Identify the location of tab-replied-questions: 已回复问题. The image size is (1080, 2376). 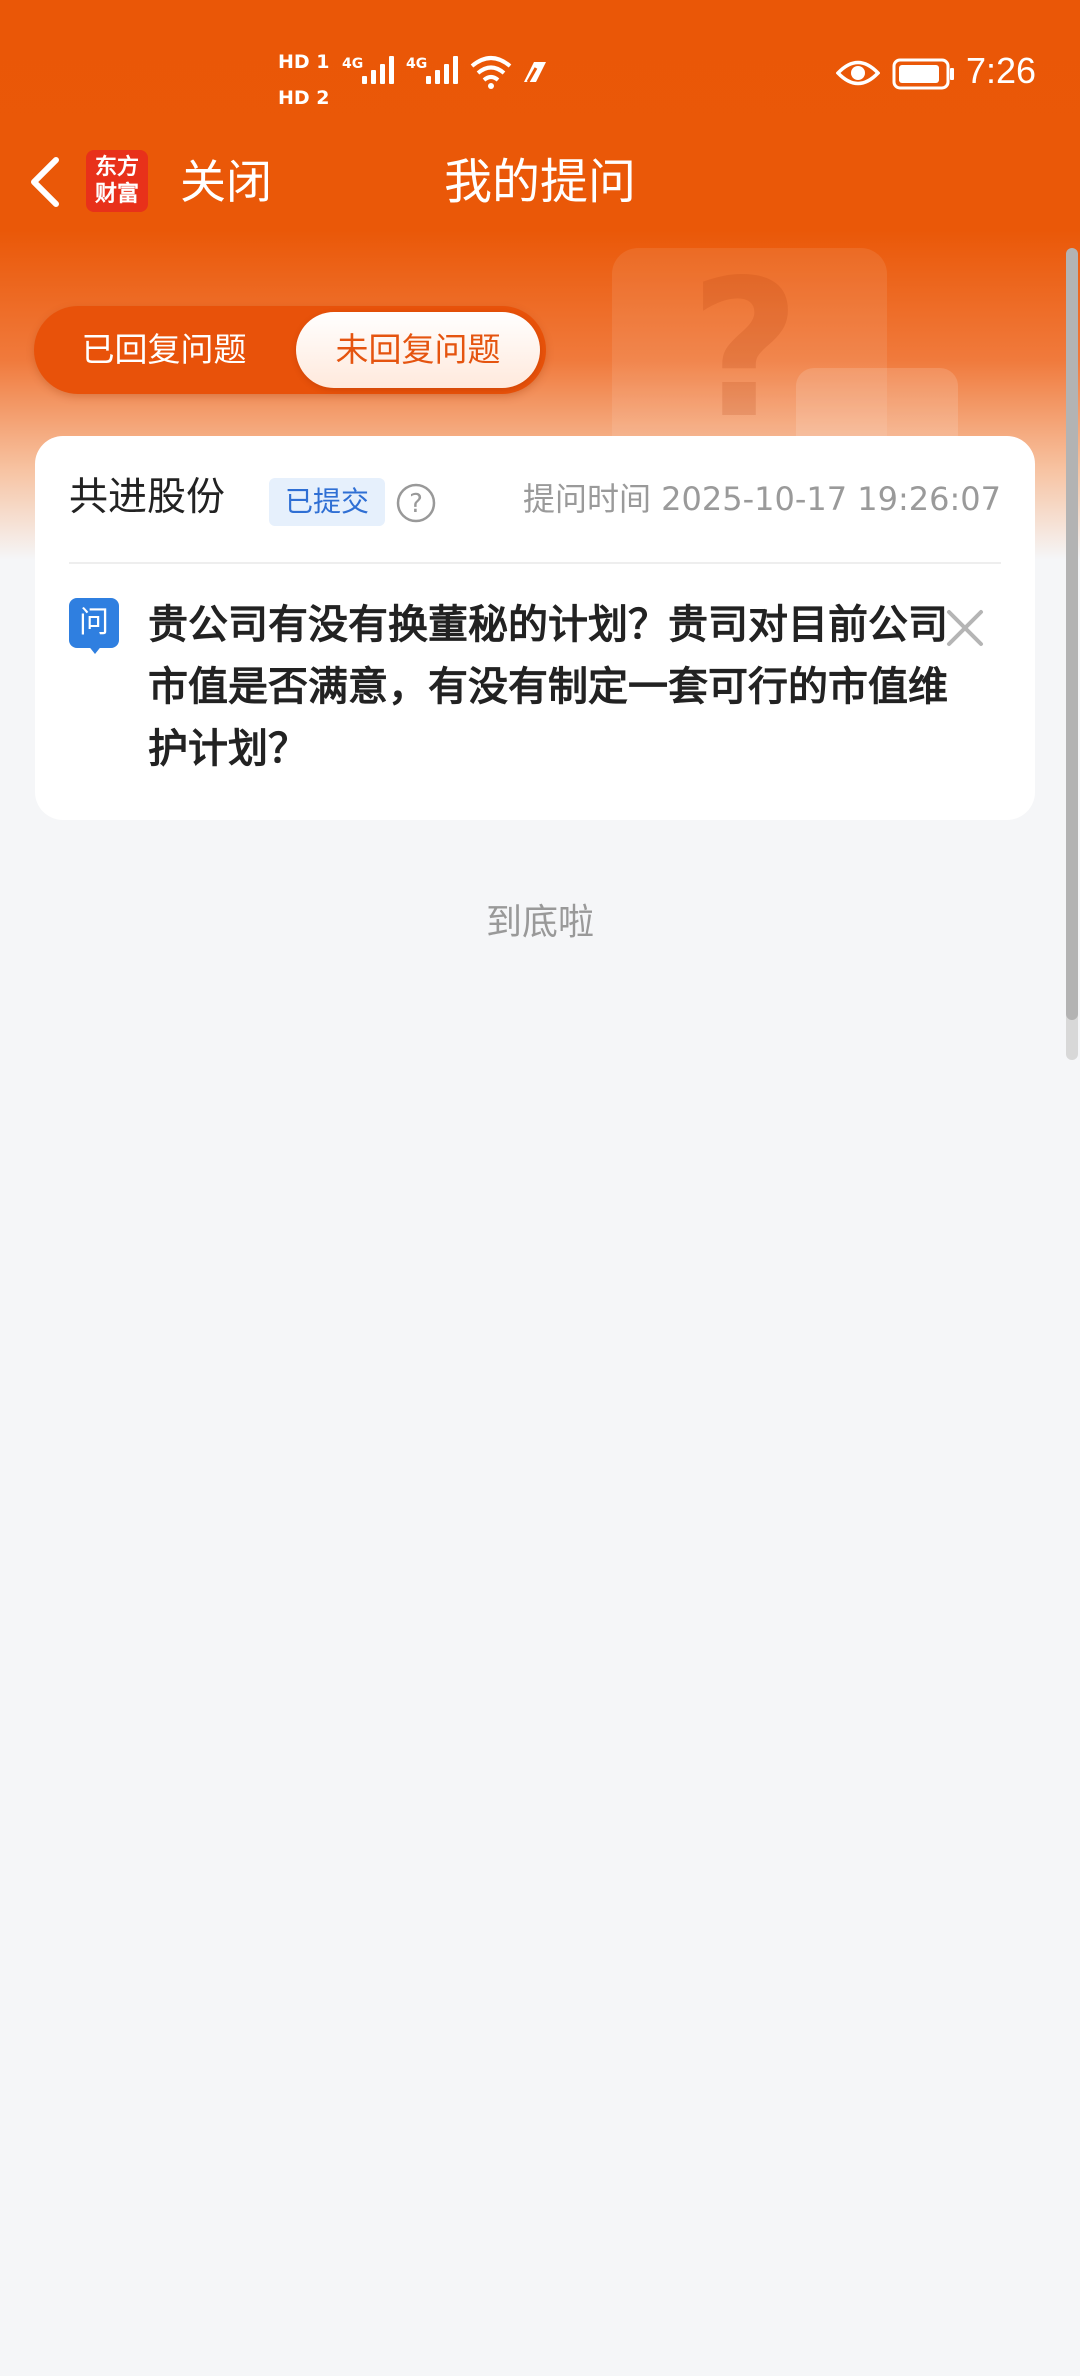
(164, 350).